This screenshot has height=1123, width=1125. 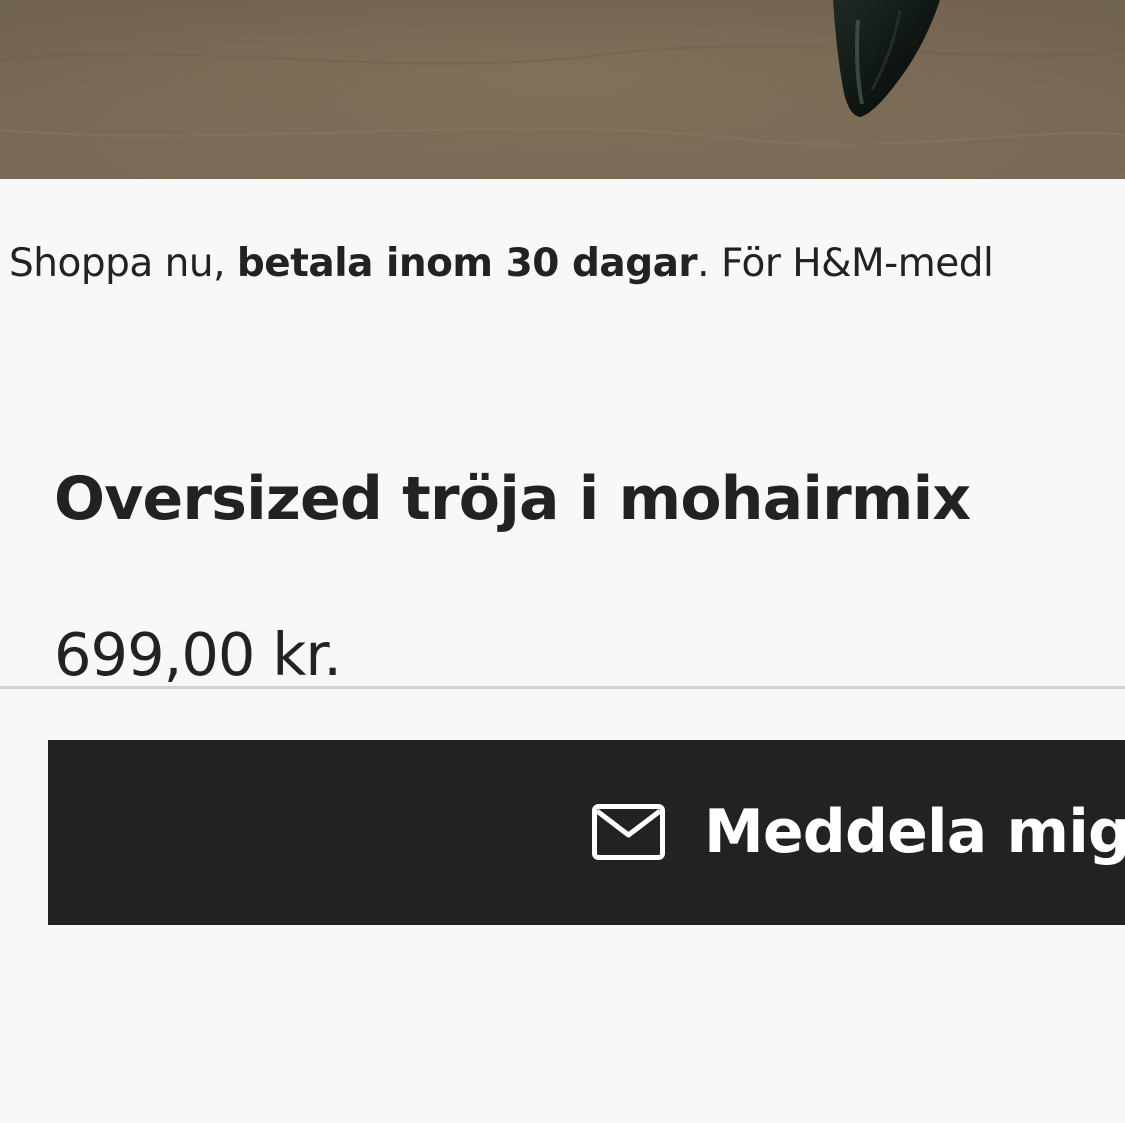 What do you see at coordinates (123, 263) in the screenshot?
I see `promo-text-start: Shoppa nu,` at bounding box center [123, 263].